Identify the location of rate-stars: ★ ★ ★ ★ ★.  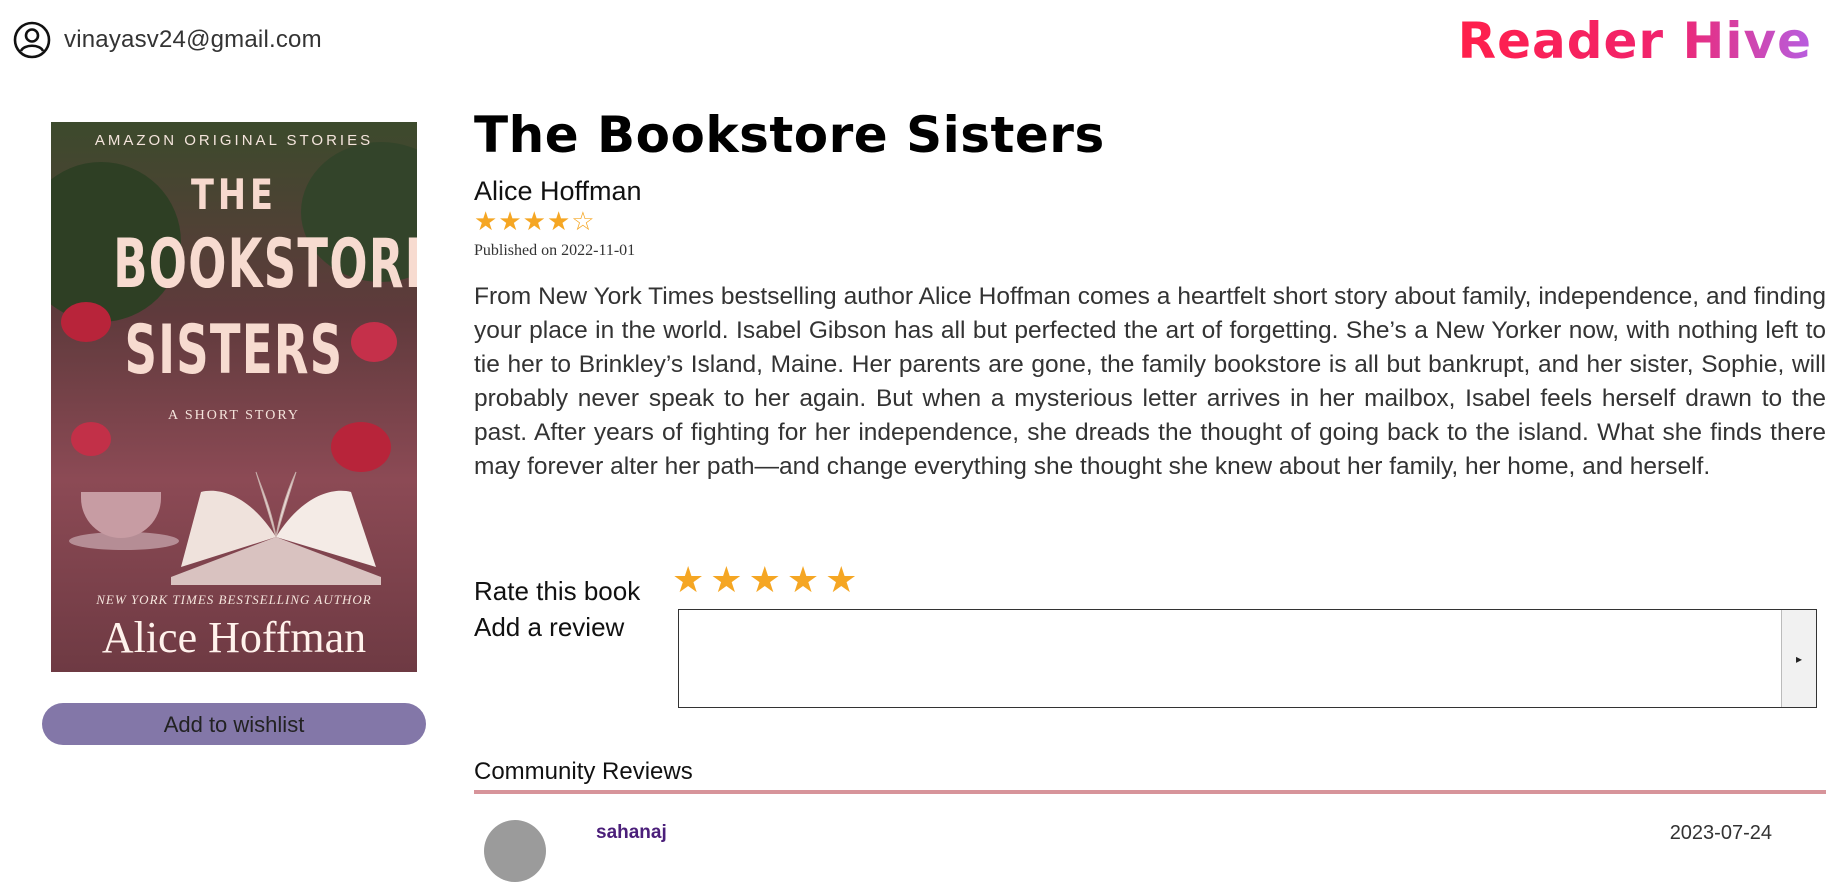
(764, 581).